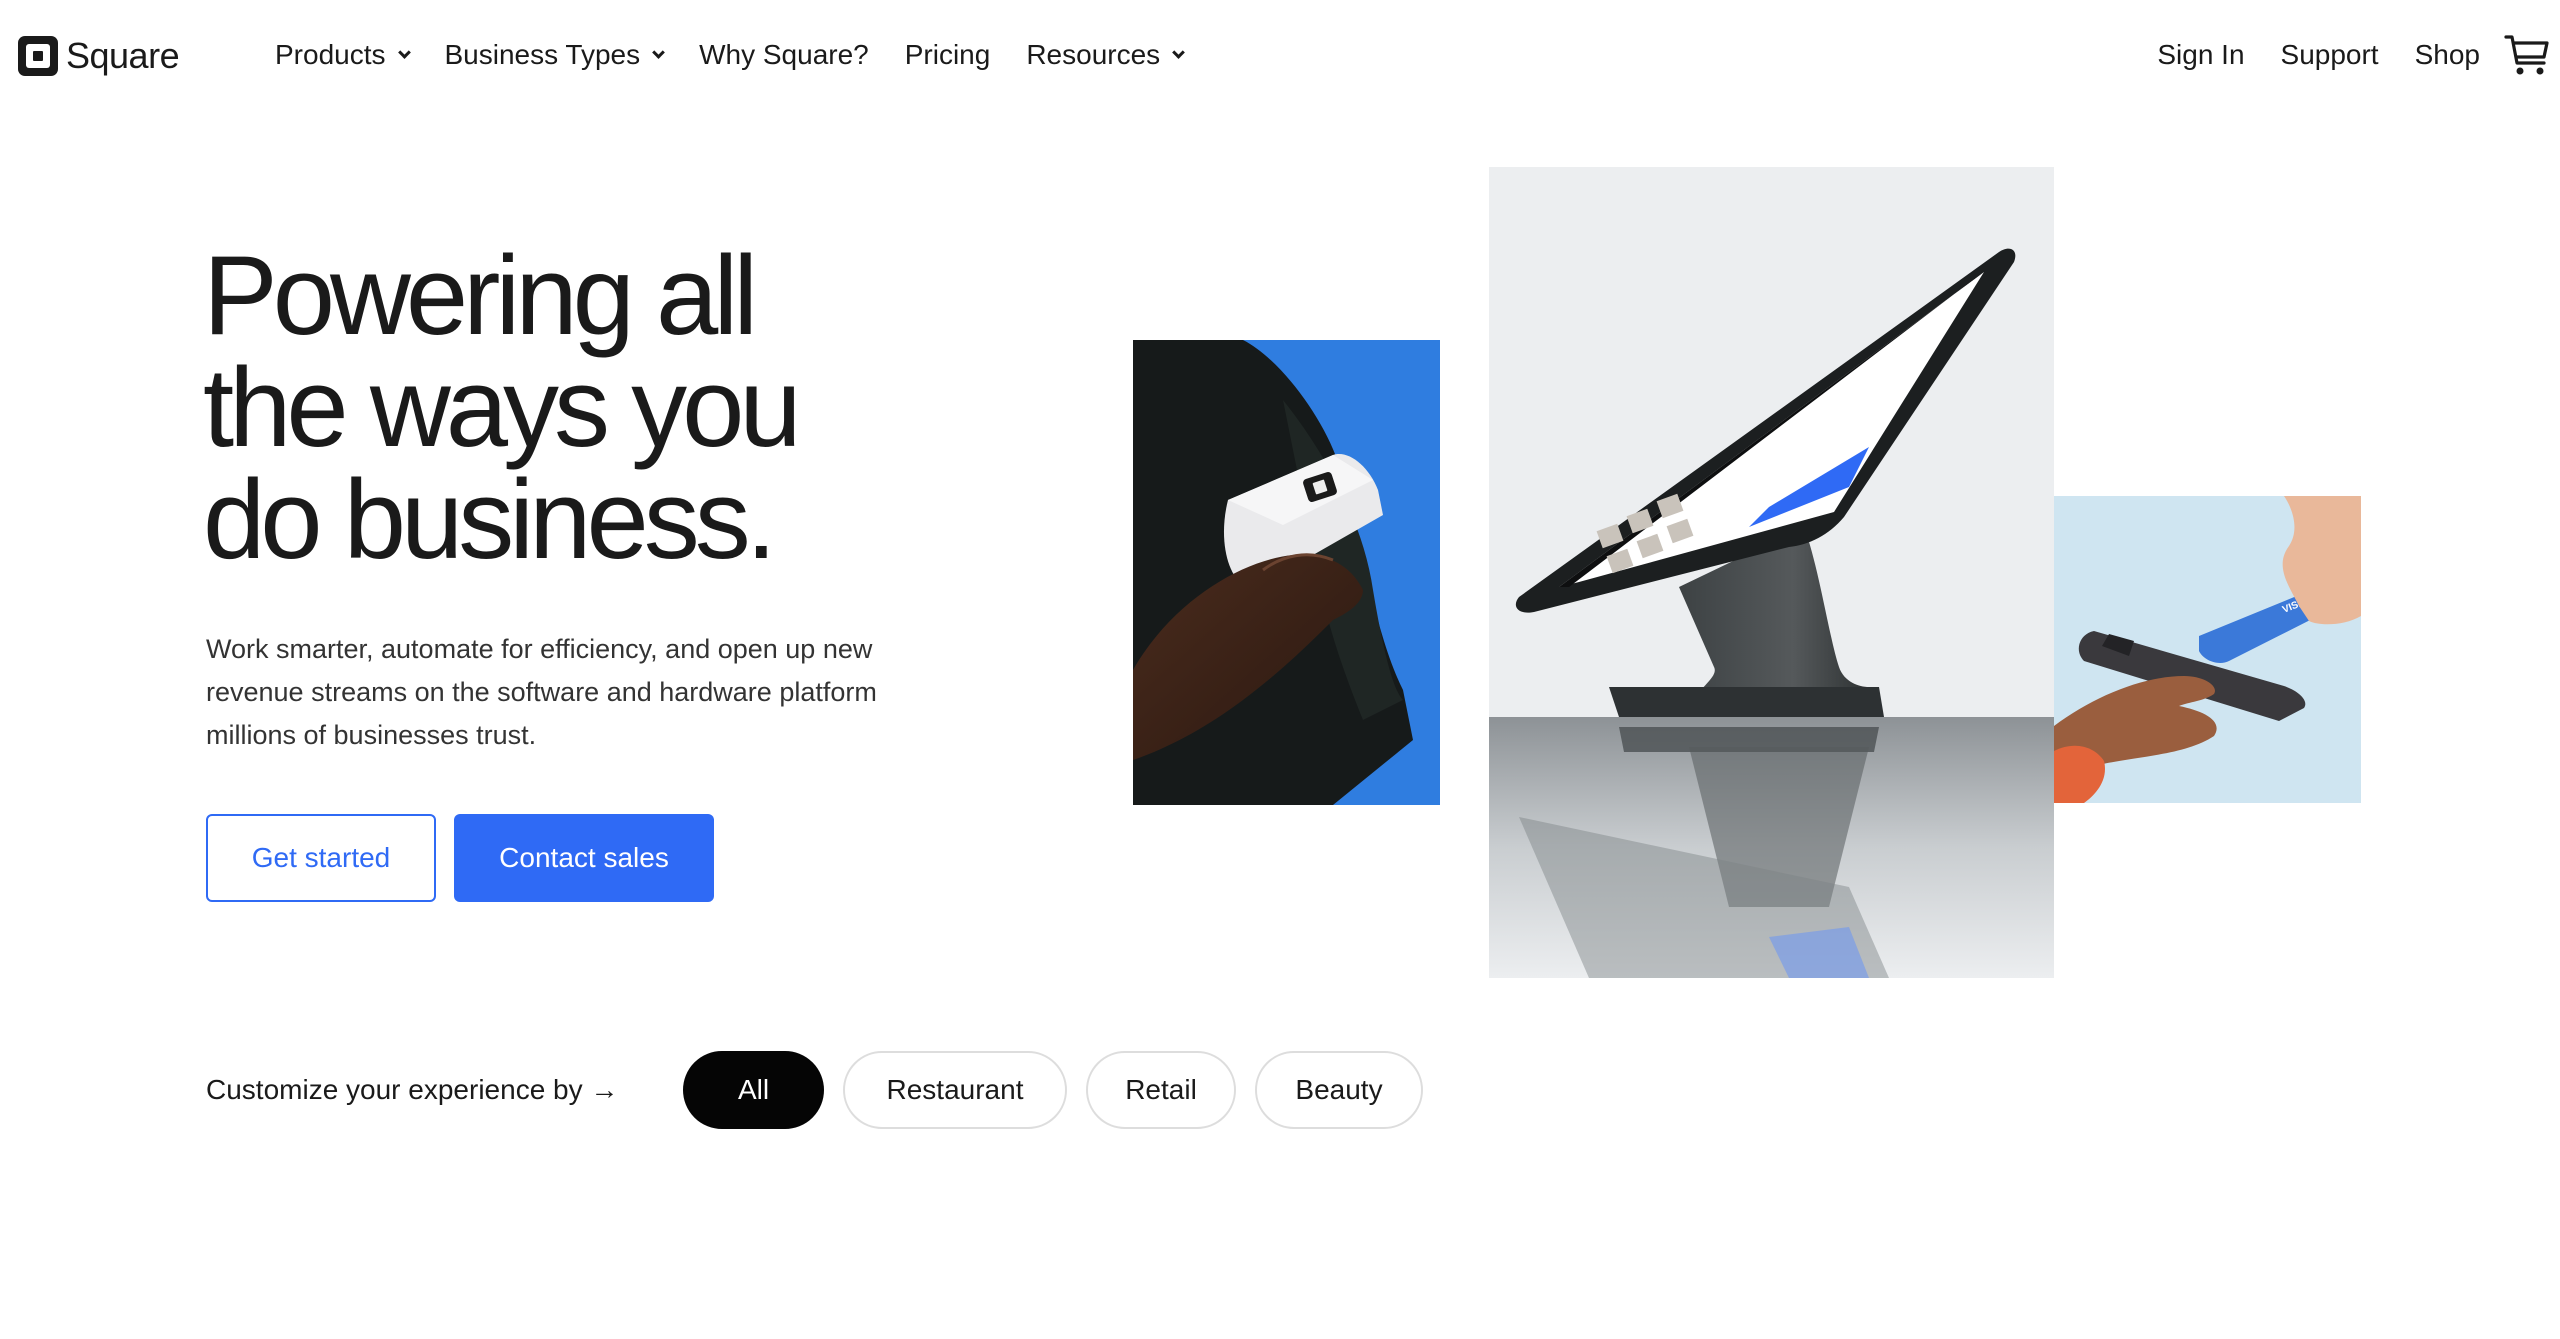  I want to click on nav-business-types-label: Business Types, so click(542, 54).